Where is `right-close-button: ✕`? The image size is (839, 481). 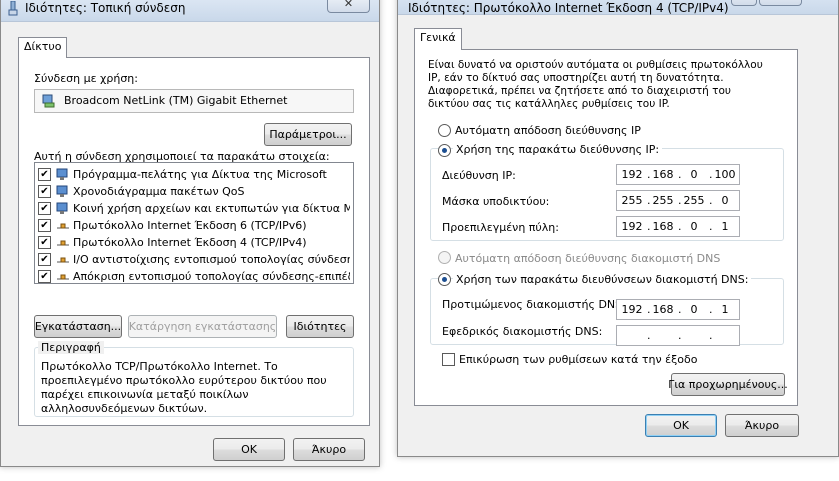
right-close-button: ✕ is located at coordinates (780, 3).